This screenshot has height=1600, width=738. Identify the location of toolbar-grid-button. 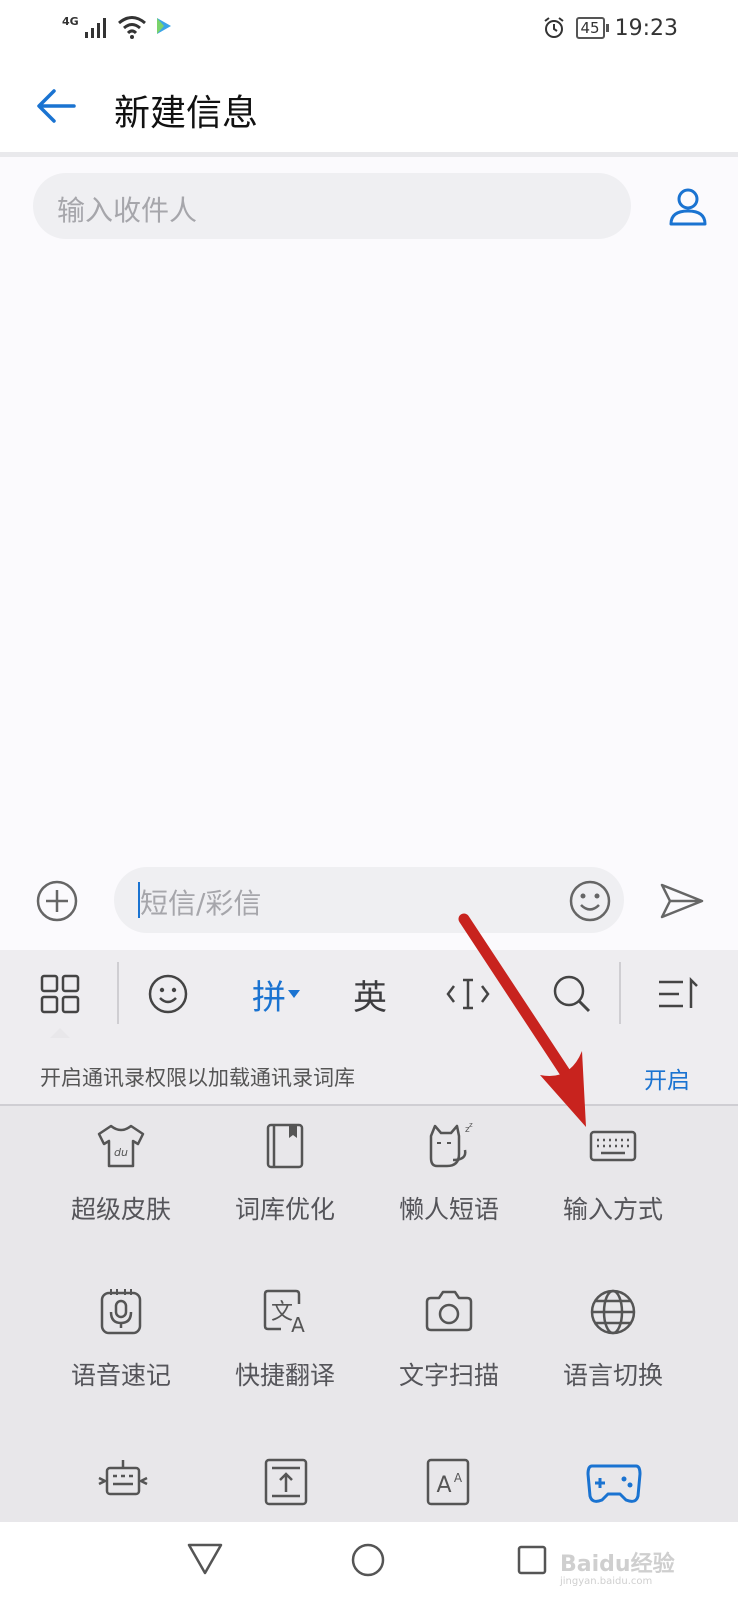
(60, 994).